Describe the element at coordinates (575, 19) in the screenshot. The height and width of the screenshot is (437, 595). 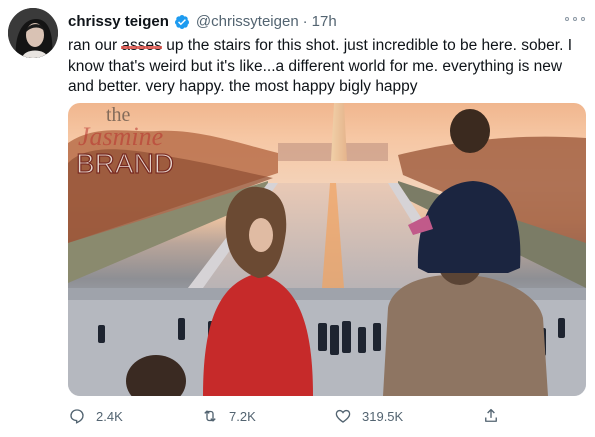
I see `more-options-icon` at that location.